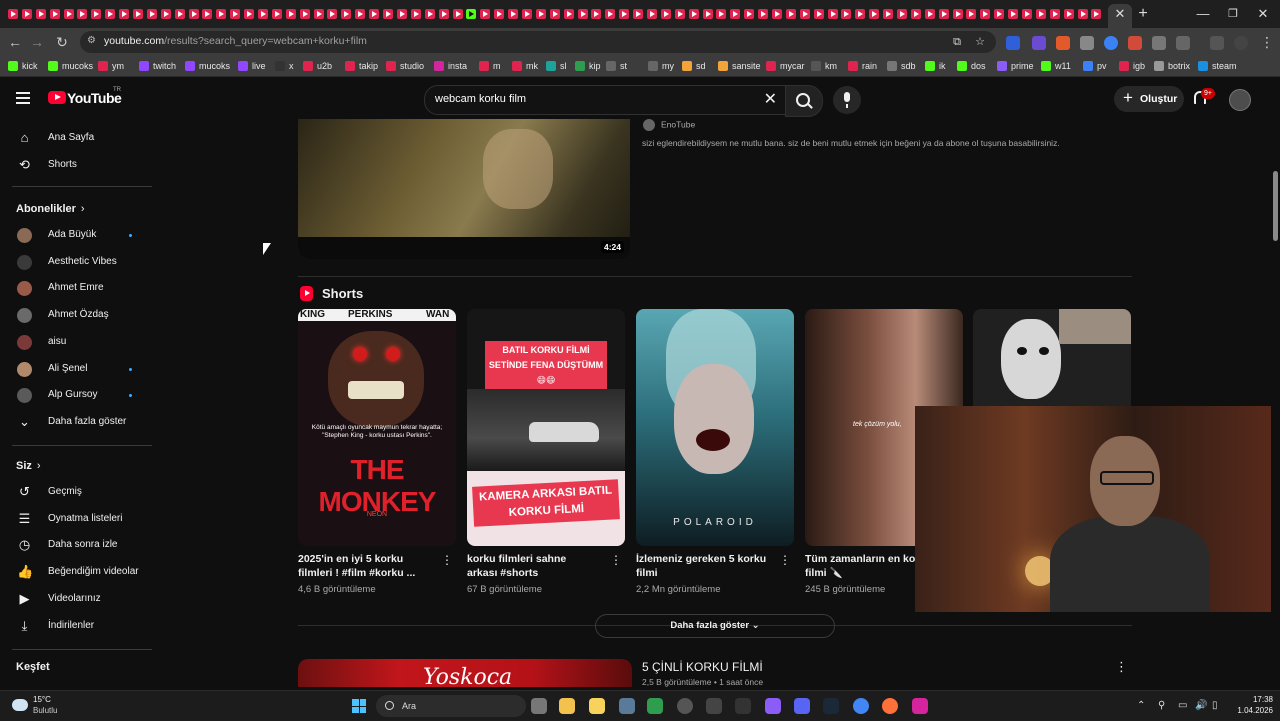  Describe the element at coordinates (785, 66) in the screenshot. I see `bookmark-item: mycar` at that location.